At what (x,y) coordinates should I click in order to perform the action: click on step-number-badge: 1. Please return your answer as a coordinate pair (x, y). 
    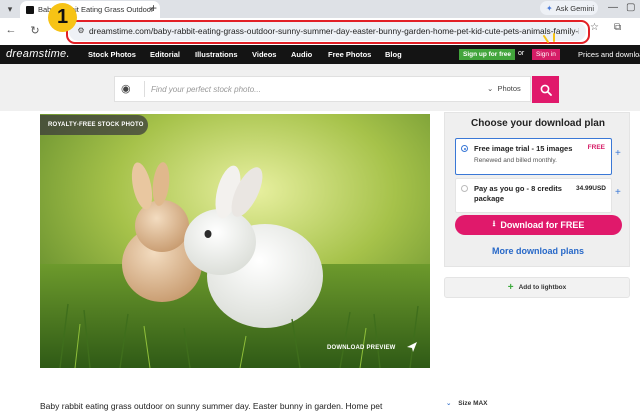
    Looking at the image, I should click on (62, 17).